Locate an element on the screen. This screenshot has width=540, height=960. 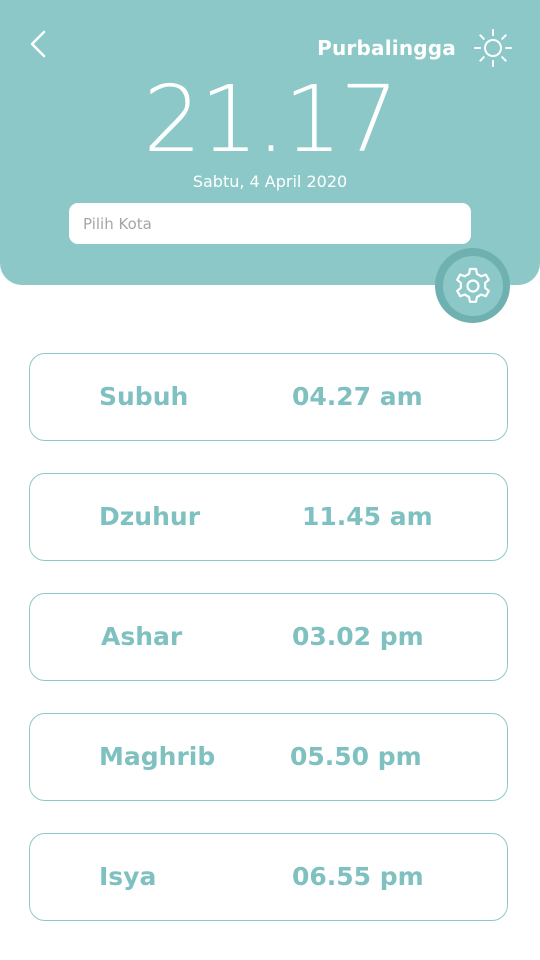
prayer-card-maghrib: Maghrib 05.50 pm is located at coordinates (268, 757).